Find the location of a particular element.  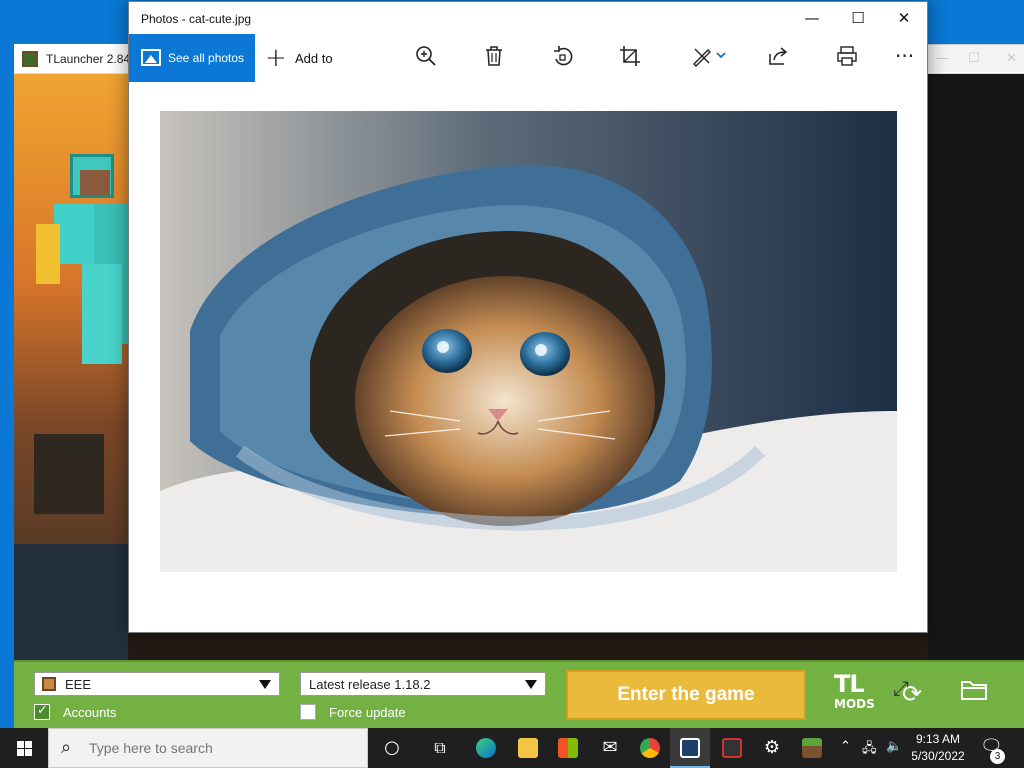

search-input is located at coordinates (219, 748).